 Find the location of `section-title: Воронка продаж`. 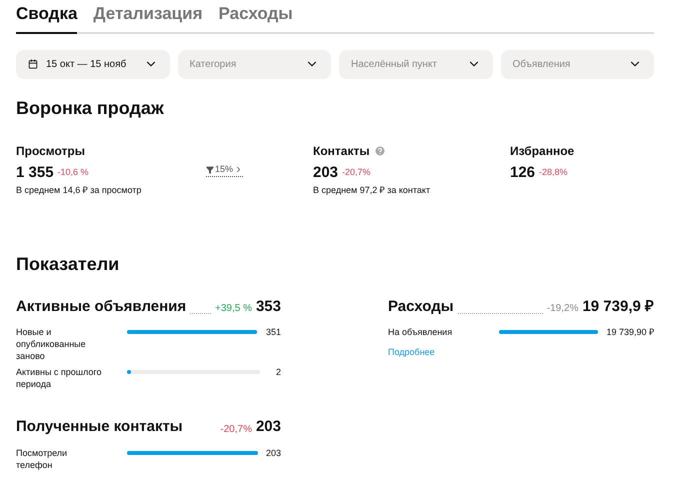

section-title: Воронка продаж is located at coordinates (90, 108).